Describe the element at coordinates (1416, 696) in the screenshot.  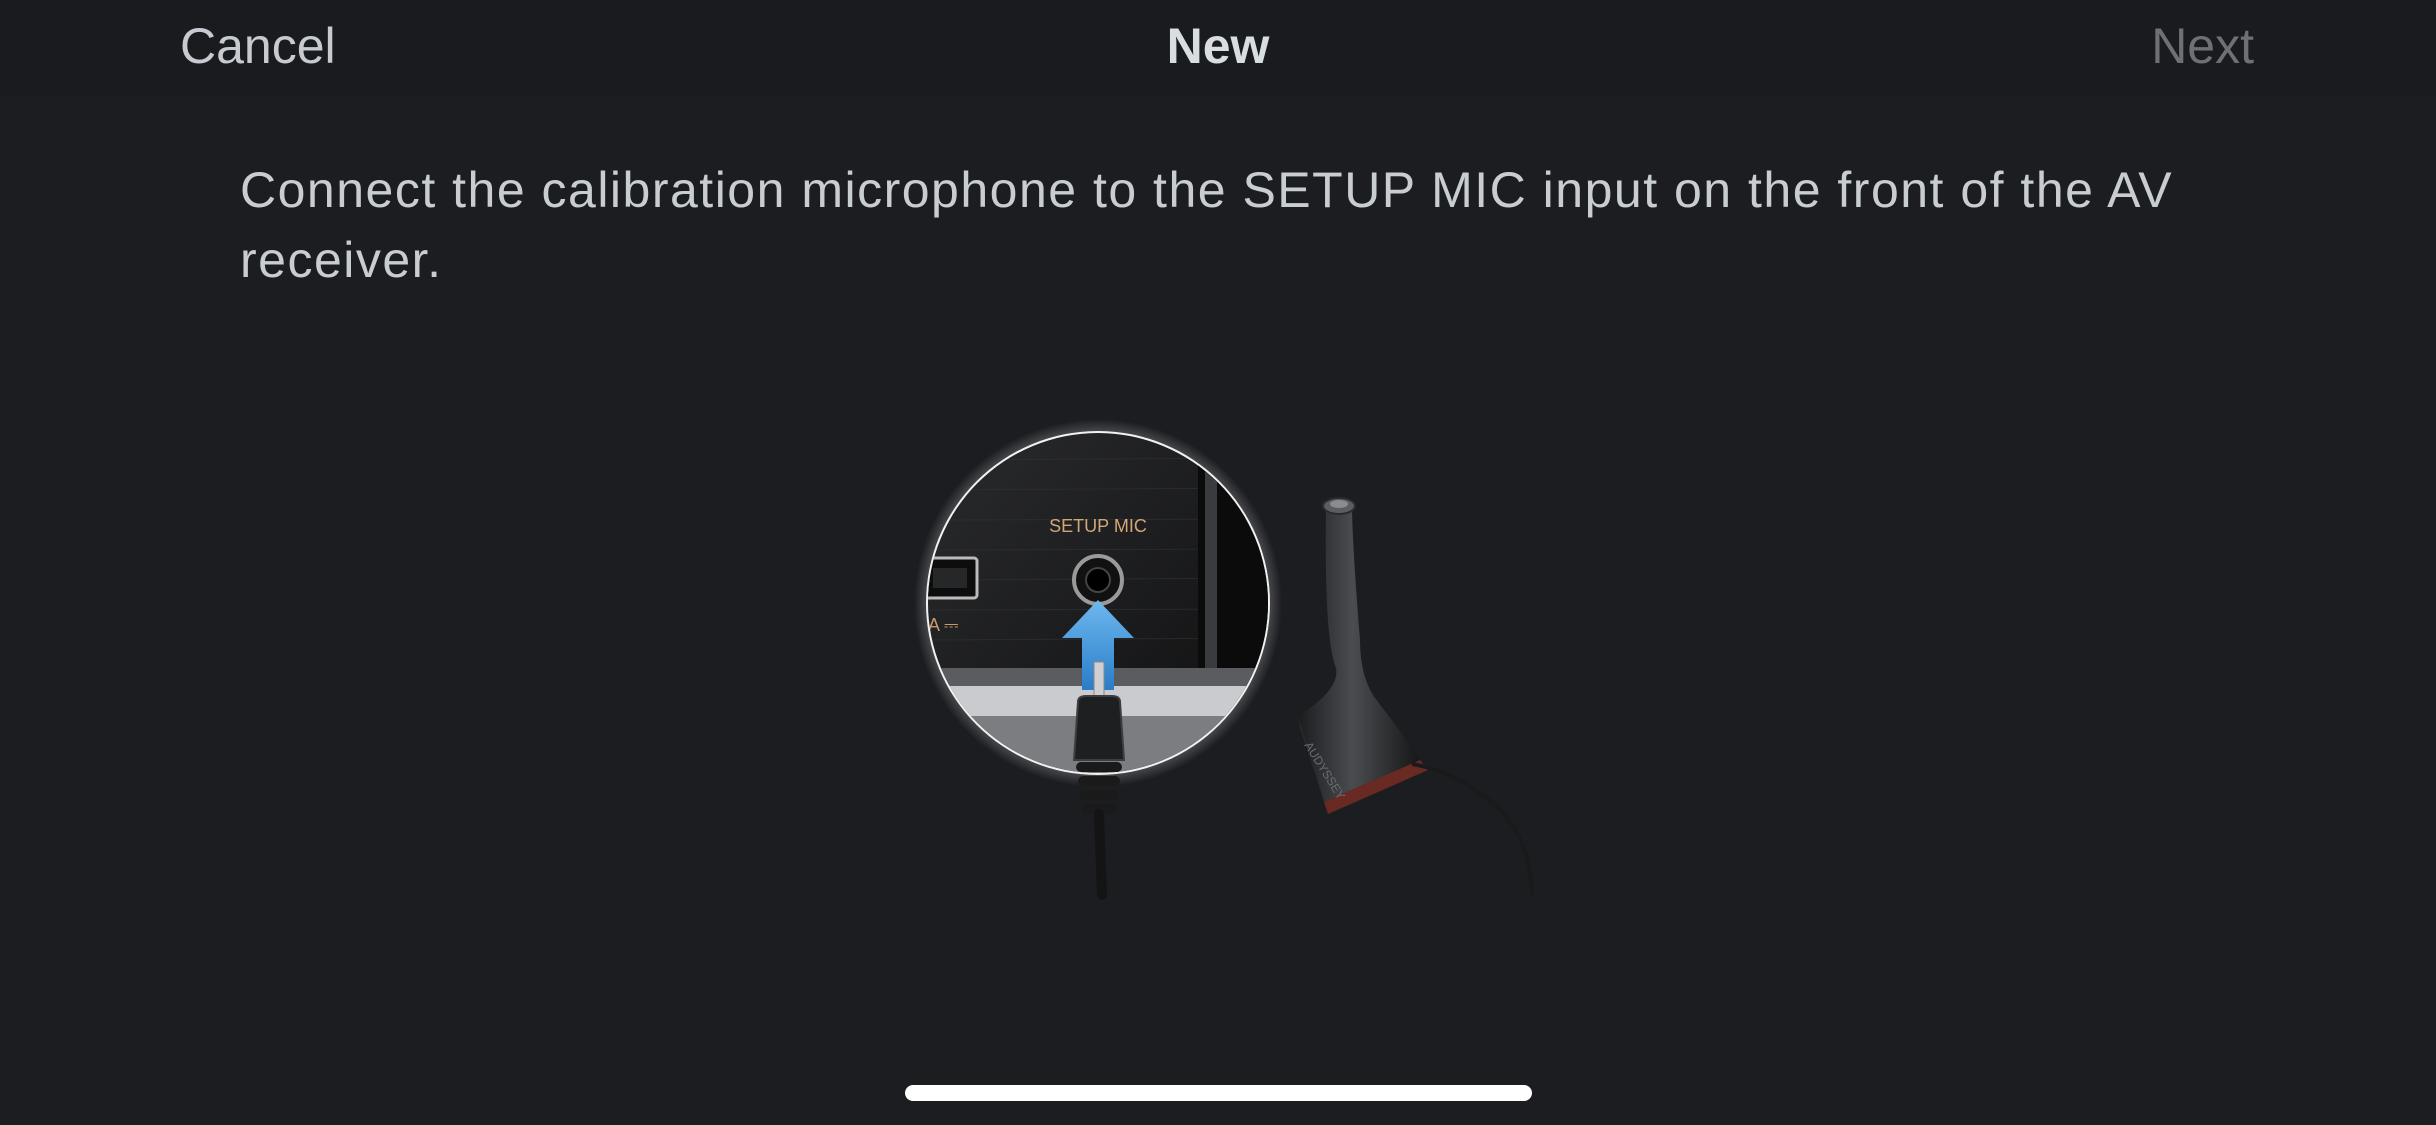
I see `calibration-microphone: AUDYSSEY` at that location.